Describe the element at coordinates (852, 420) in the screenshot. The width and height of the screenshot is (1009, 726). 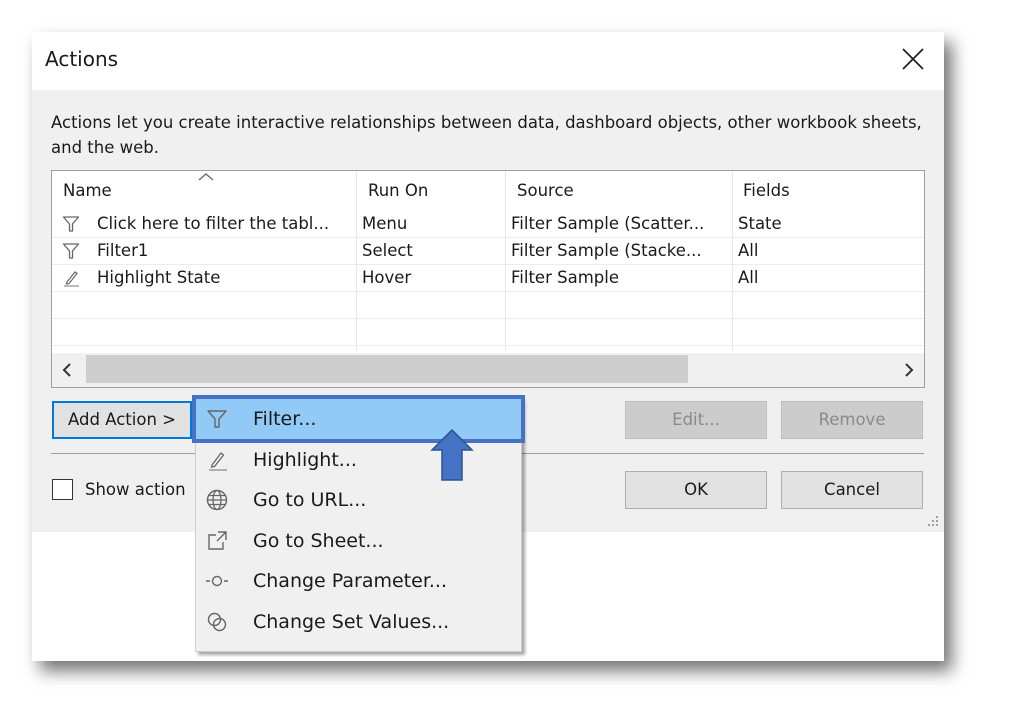
I see `remove-button: Remove` at that location.